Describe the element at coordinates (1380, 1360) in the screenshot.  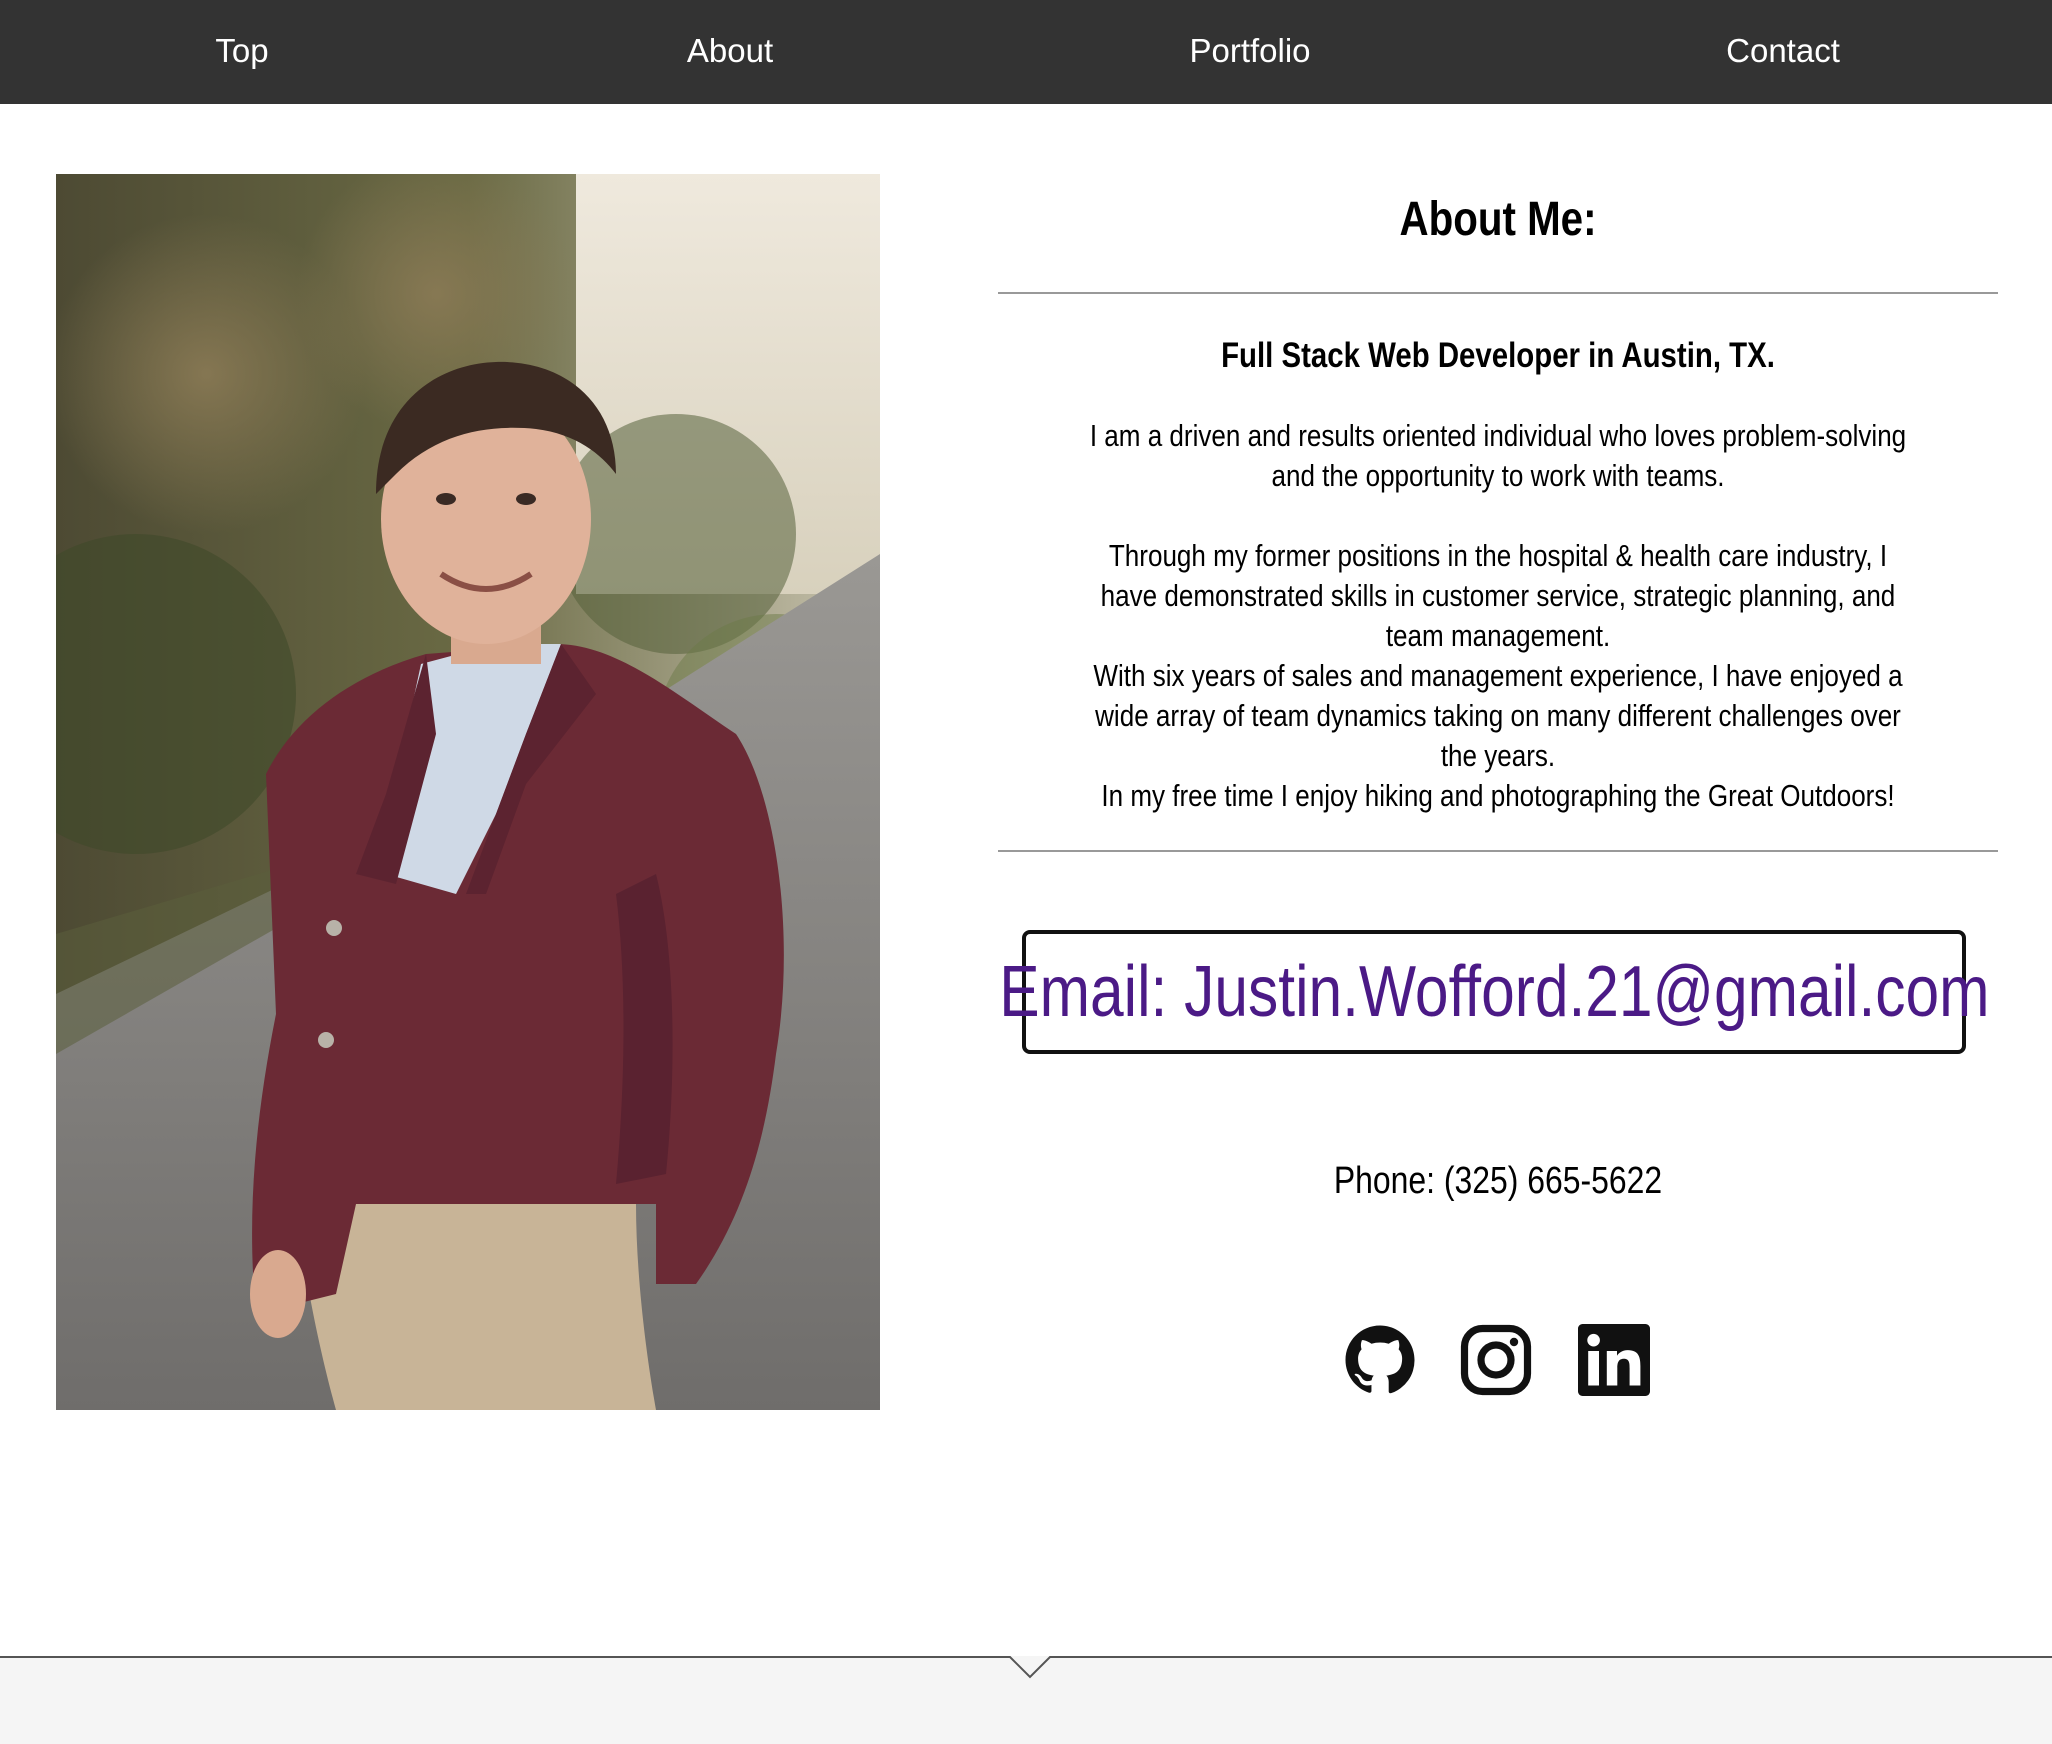
I see `github-icon` at that location.